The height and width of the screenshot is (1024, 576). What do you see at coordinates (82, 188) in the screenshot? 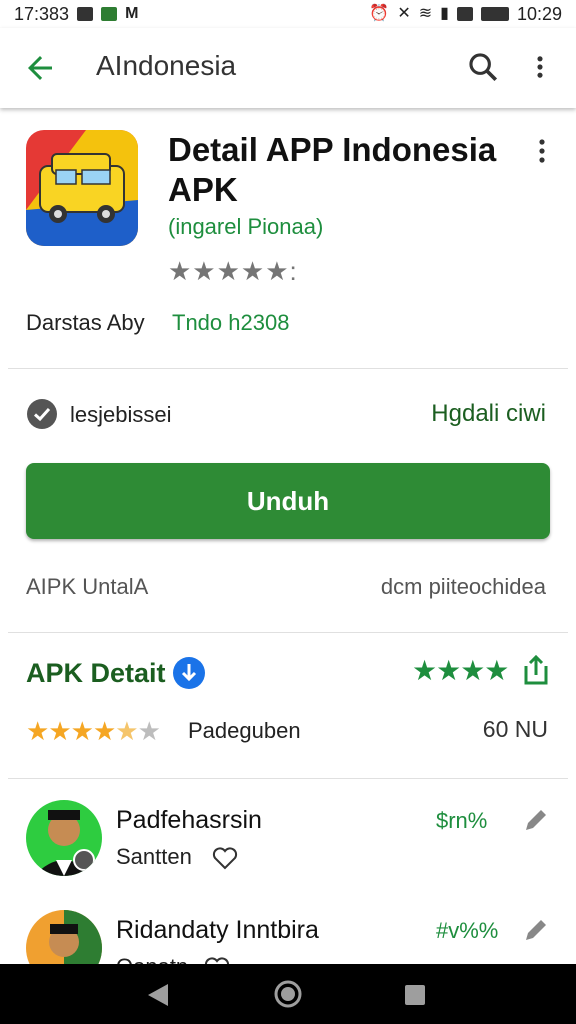
I see `app-icon` at bounding box center [82, 188].